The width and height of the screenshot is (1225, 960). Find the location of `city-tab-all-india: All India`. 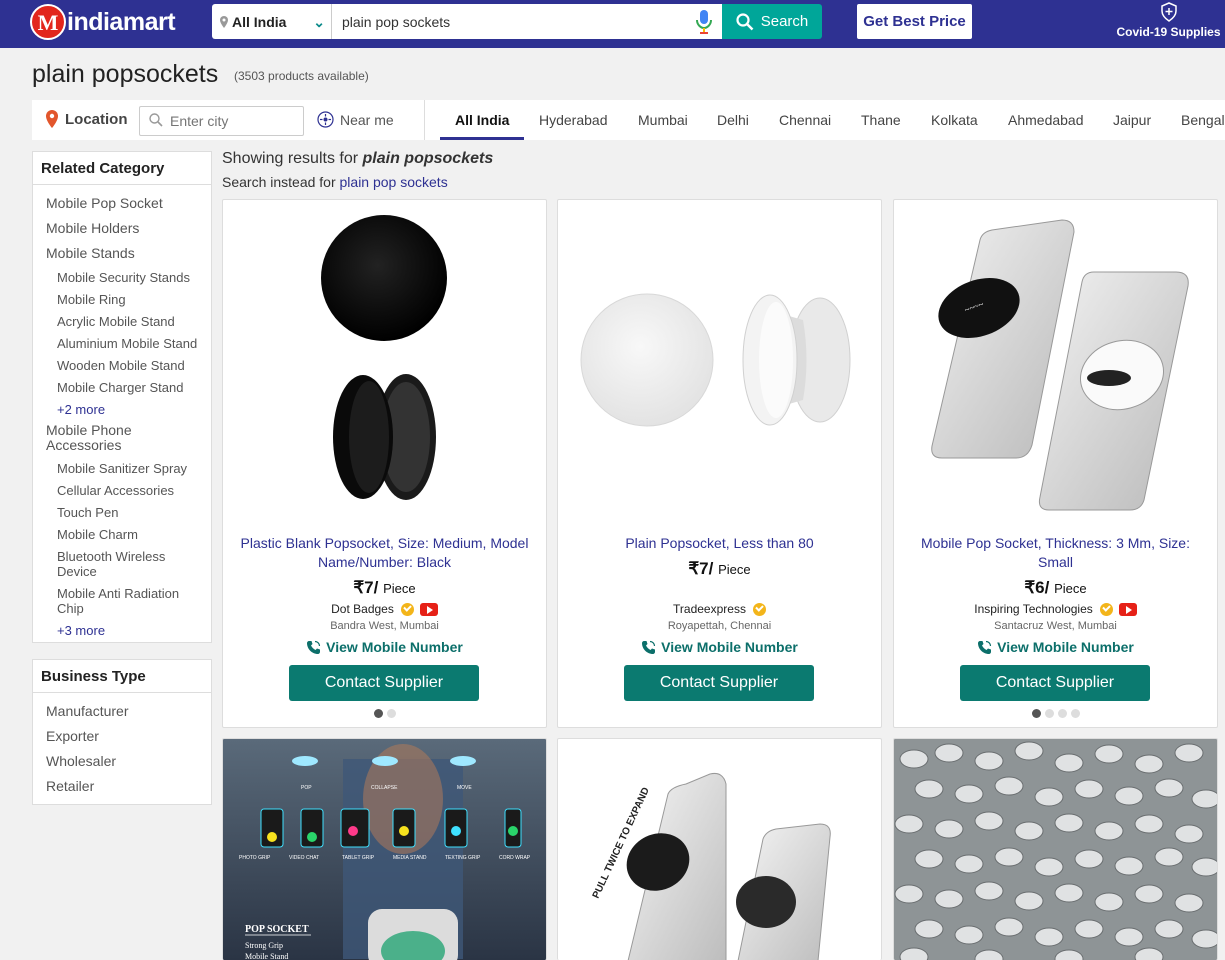

city-tab-all-india: All India is located at coordinates (482, 120).